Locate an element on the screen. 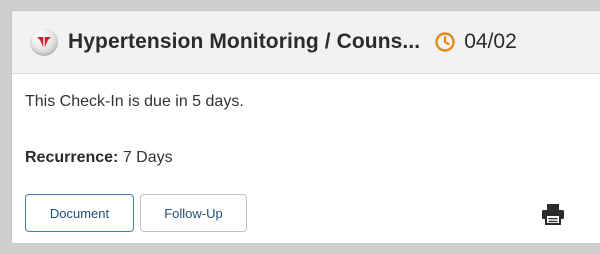  recurrence-value: 7 Days is located at coordinates (147, 157).